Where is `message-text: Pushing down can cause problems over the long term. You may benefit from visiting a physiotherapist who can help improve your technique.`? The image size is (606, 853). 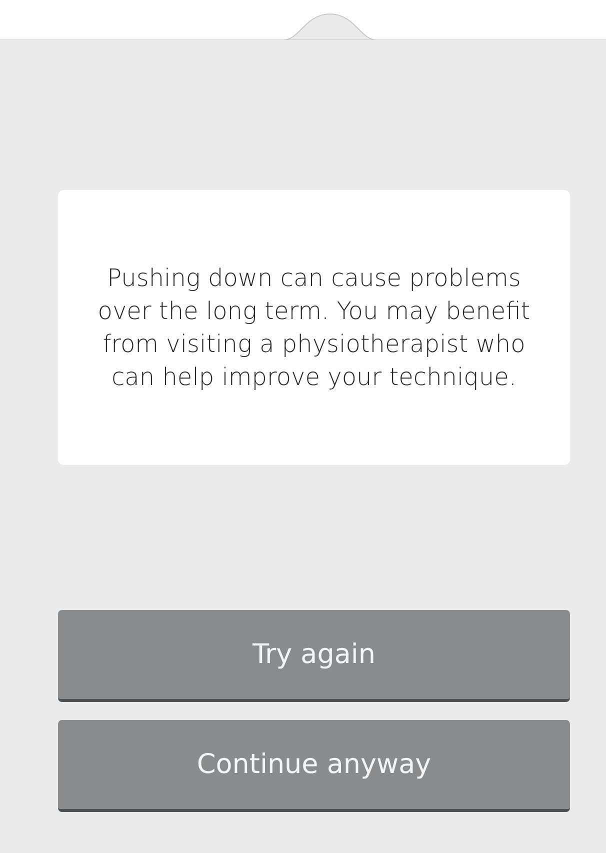 message-text: Pushing down can cause problems over the long term. You may benefit from visiting a physiotherapist who can help improve your technique. is located at coordinates (314, 327).